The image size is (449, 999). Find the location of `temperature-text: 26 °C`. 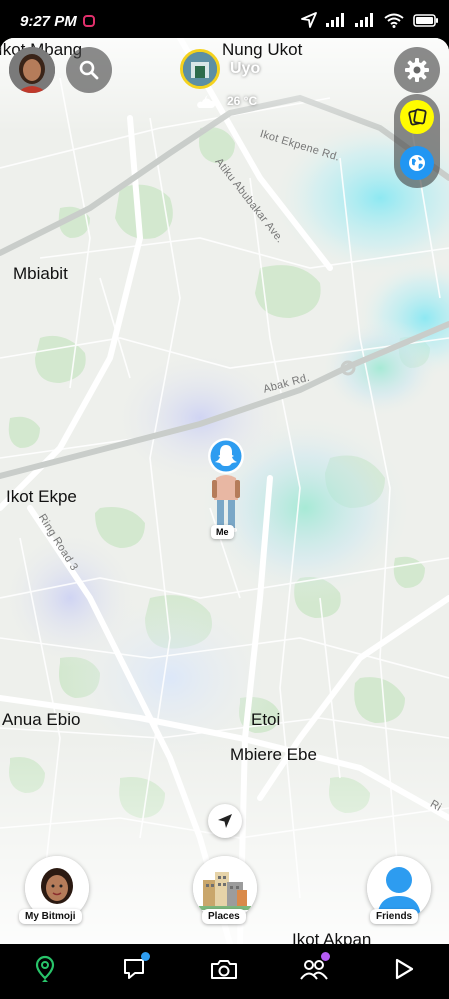

temperature-text: 26 °C is located at coordinates (242, 101).